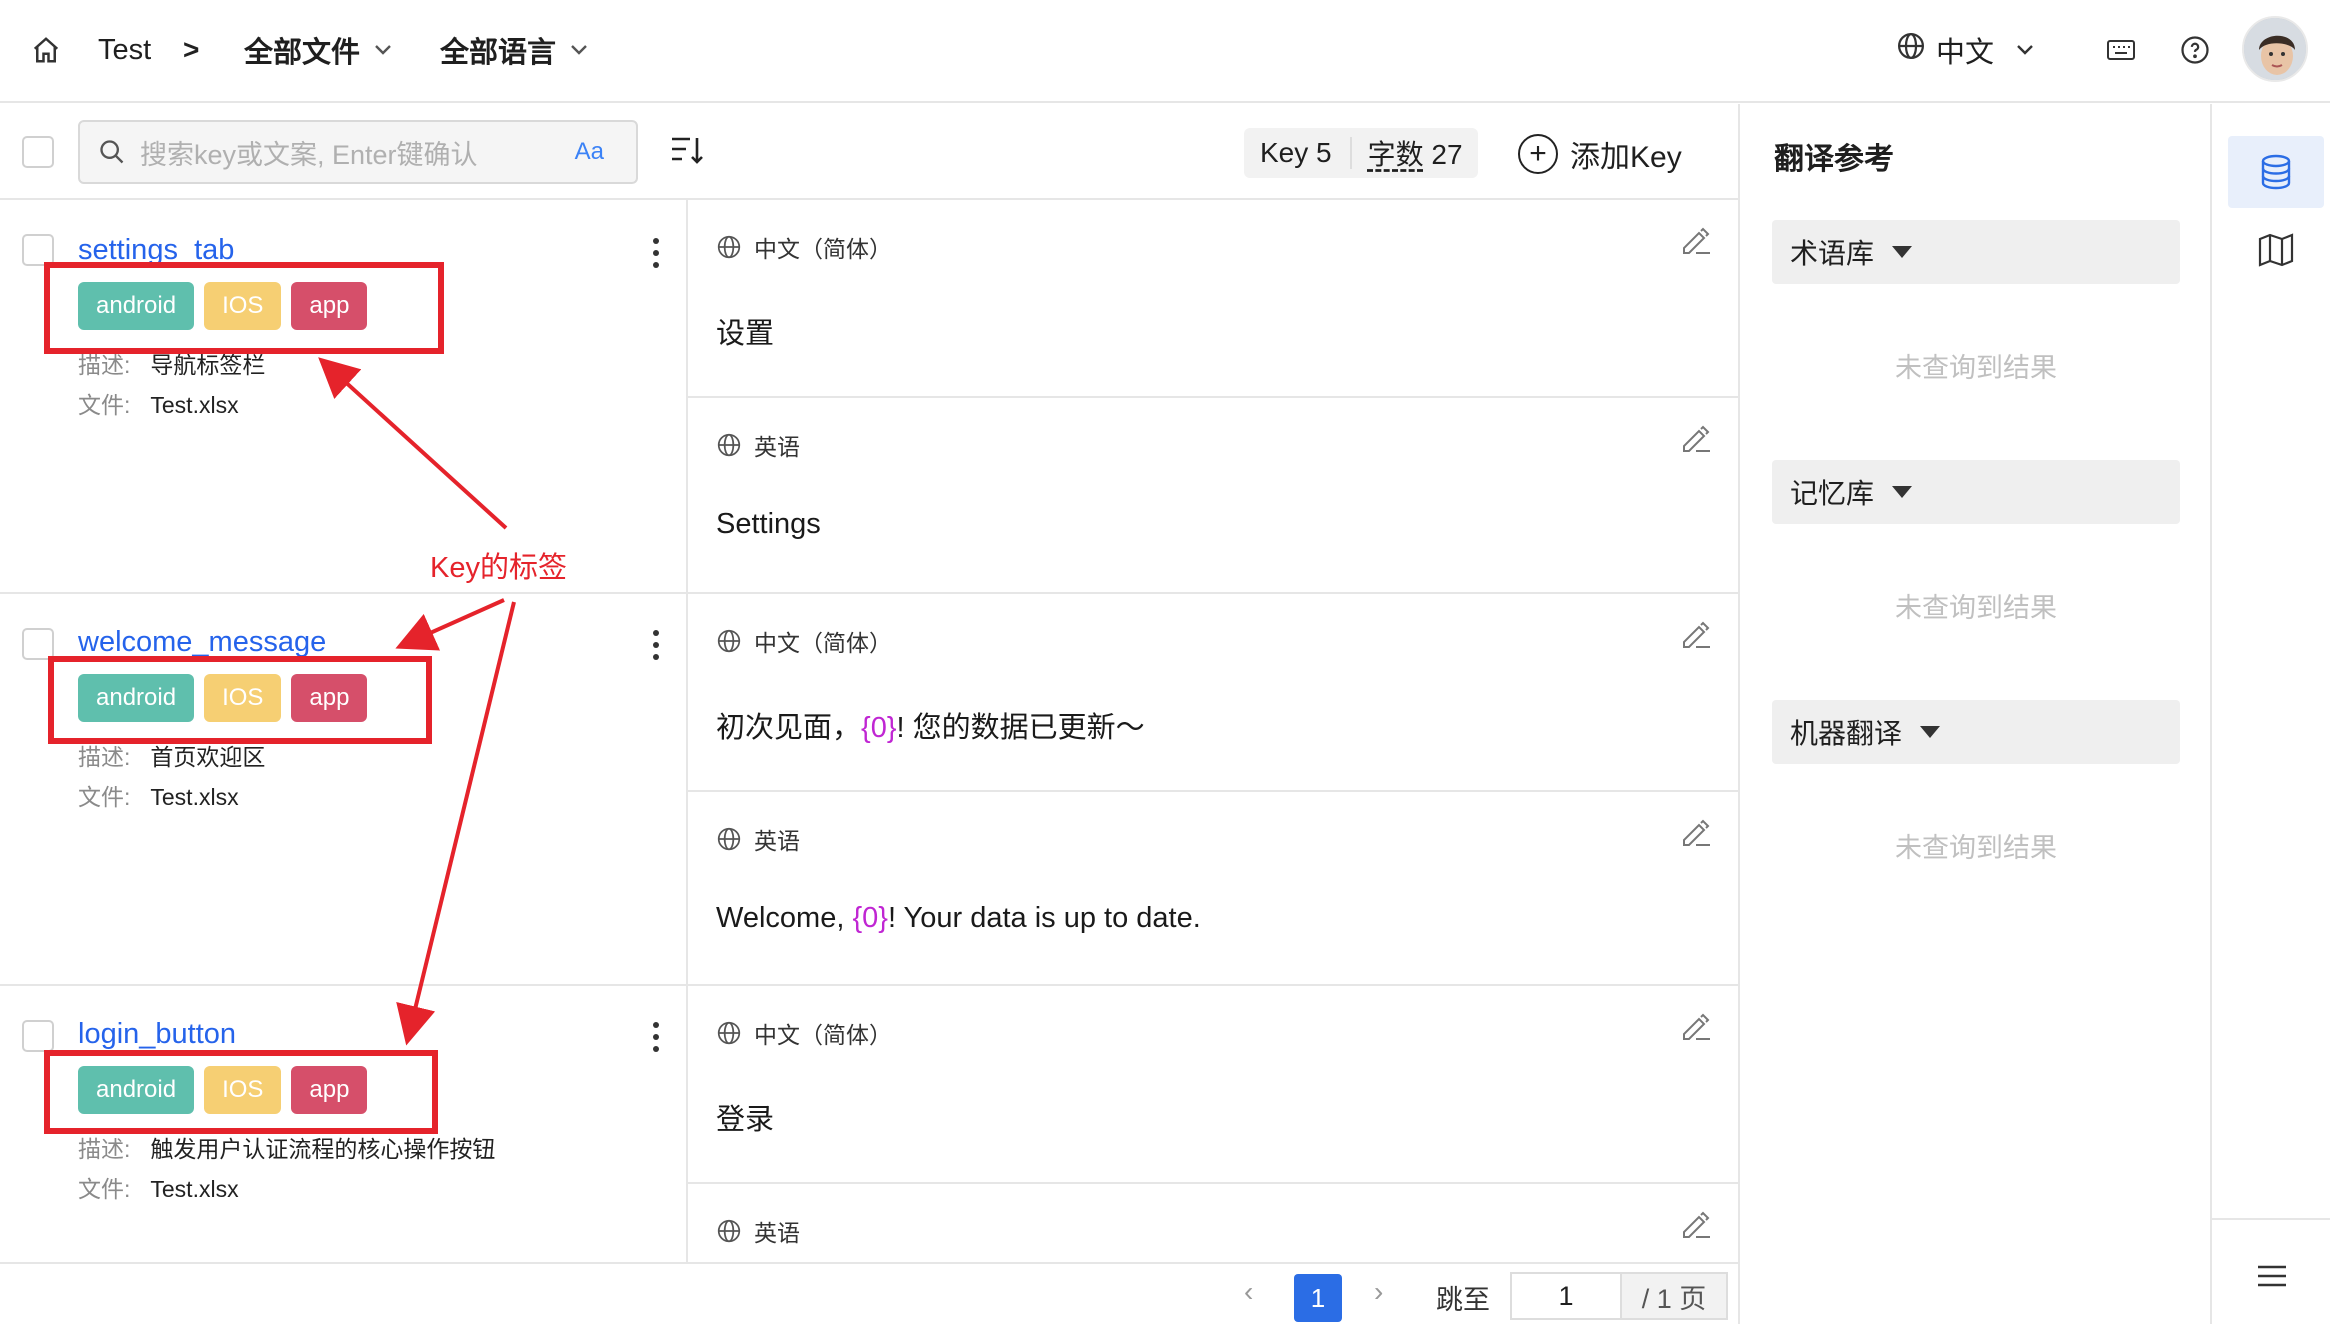 This screenshot has height=1324, width=2330. I want to click on jump-page-input: 1, so click(1565, 1296).